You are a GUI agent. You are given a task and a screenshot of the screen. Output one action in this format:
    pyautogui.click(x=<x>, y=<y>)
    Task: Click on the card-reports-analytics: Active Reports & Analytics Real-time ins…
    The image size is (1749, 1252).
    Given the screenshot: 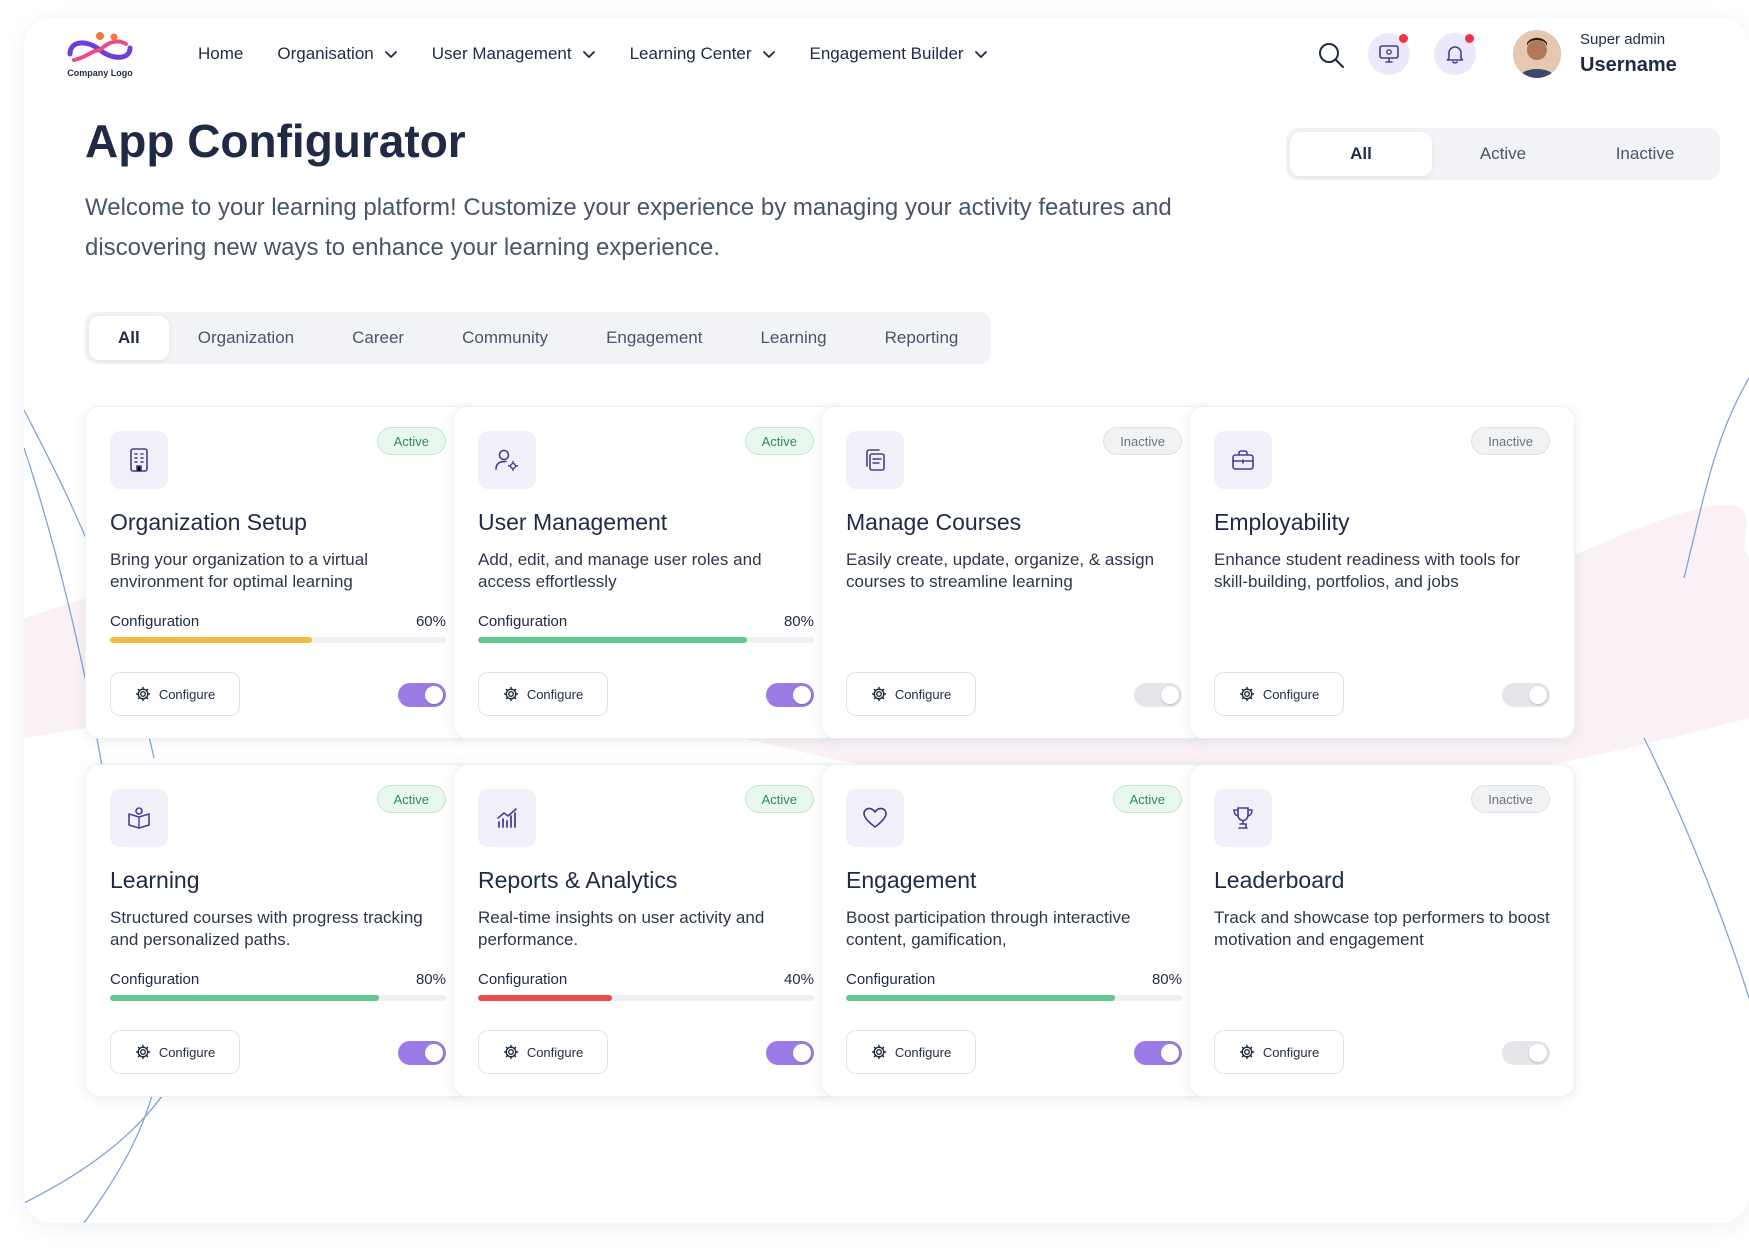 What is the action you would take?
    pyautogui.click(x=646, y=930)
    